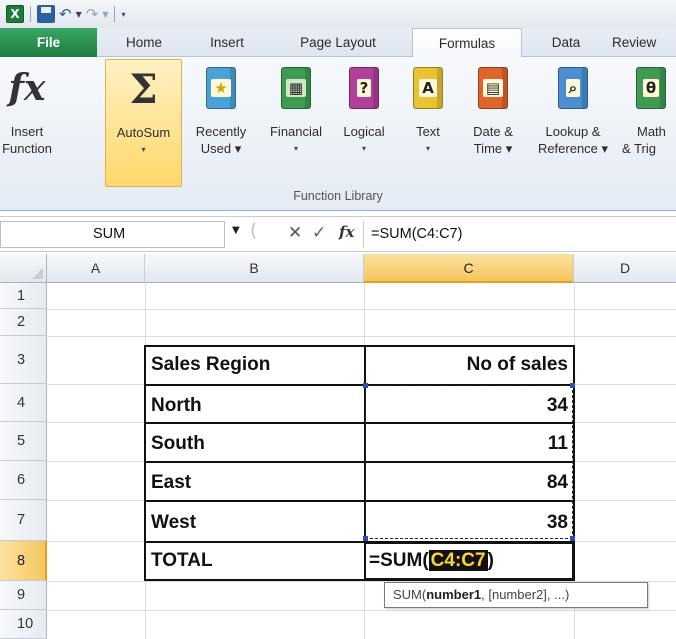  What do you see at coordinates (469, 365) in the screenshot?
I see `cell-c3: No of sales` at bounding box center [469, 365].